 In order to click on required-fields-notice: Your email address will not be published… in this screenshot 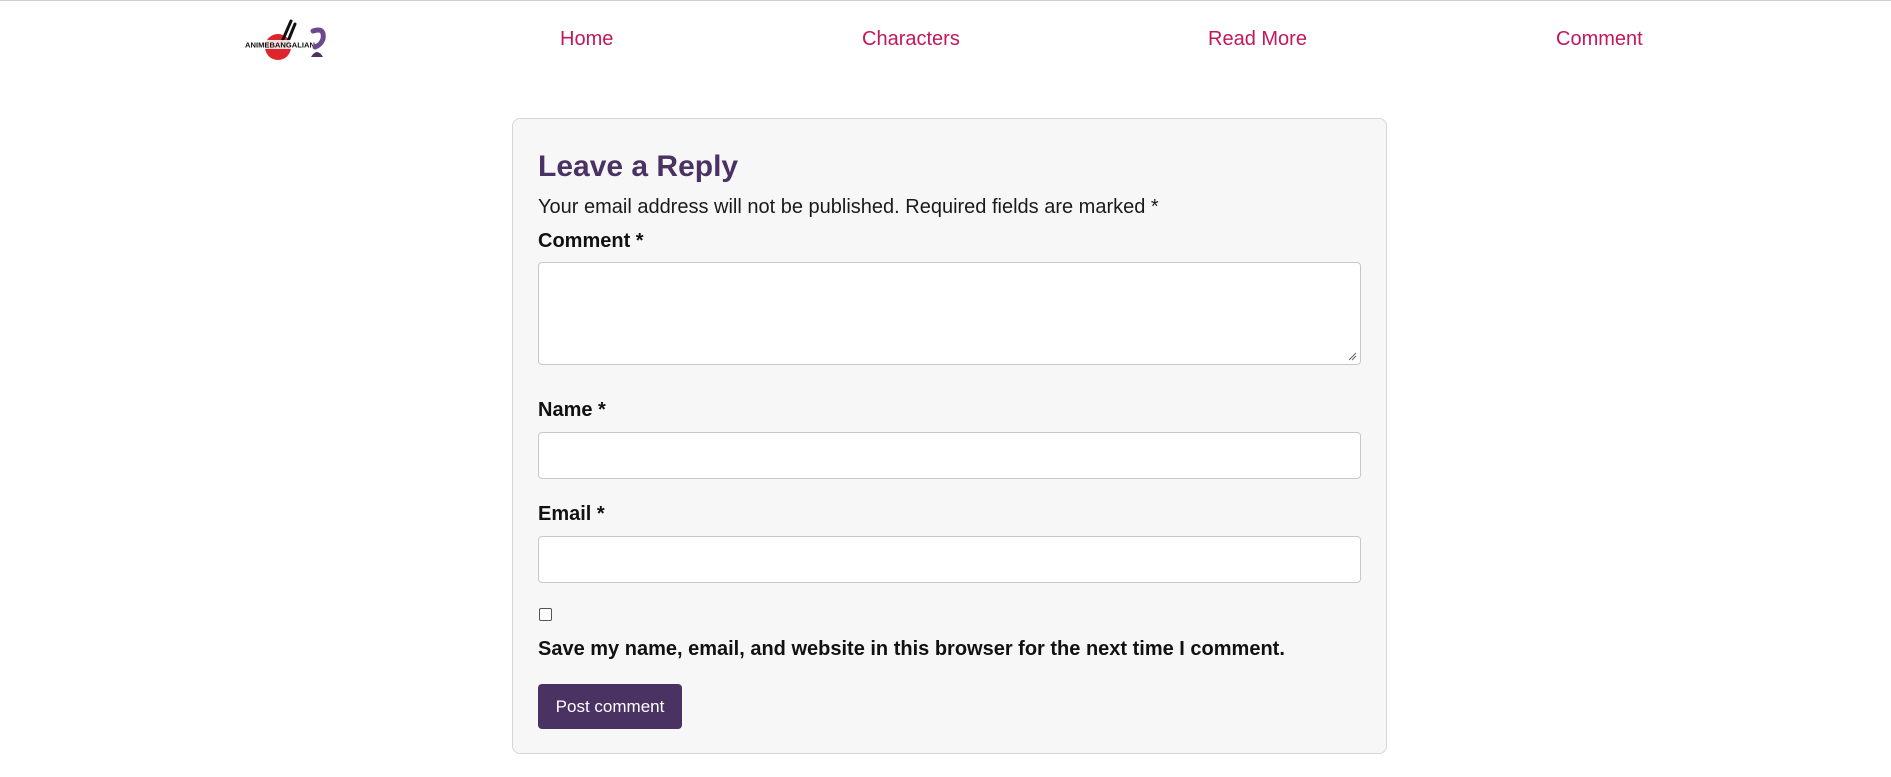, I will do `click(848, 207)`.